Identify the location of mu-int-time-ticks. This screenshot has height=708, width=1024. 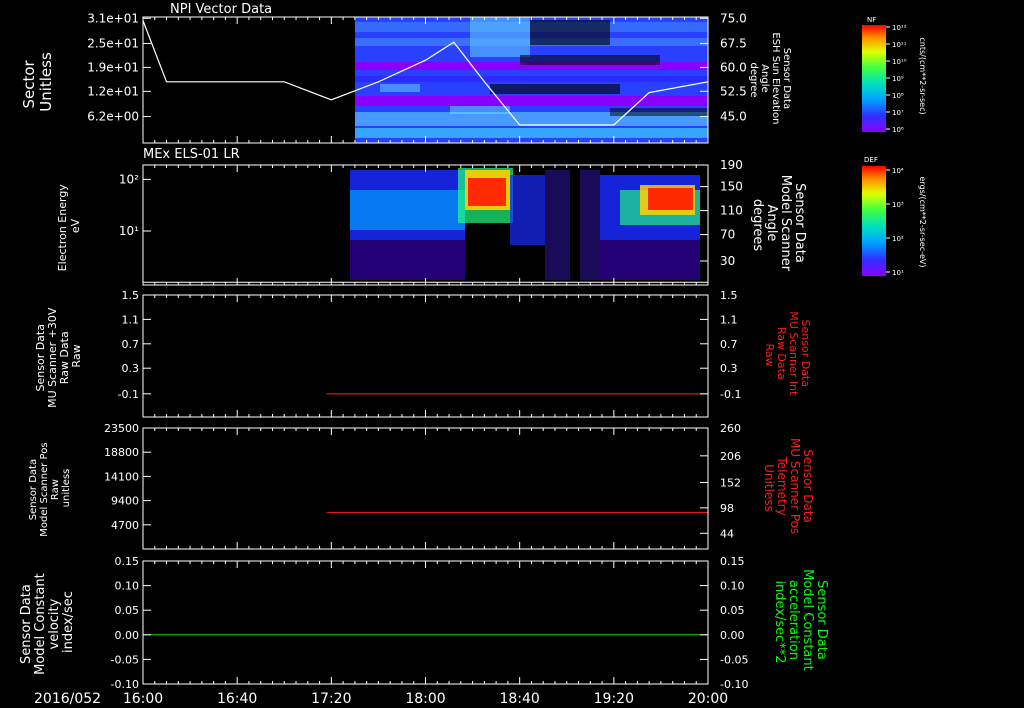
(425, 356).